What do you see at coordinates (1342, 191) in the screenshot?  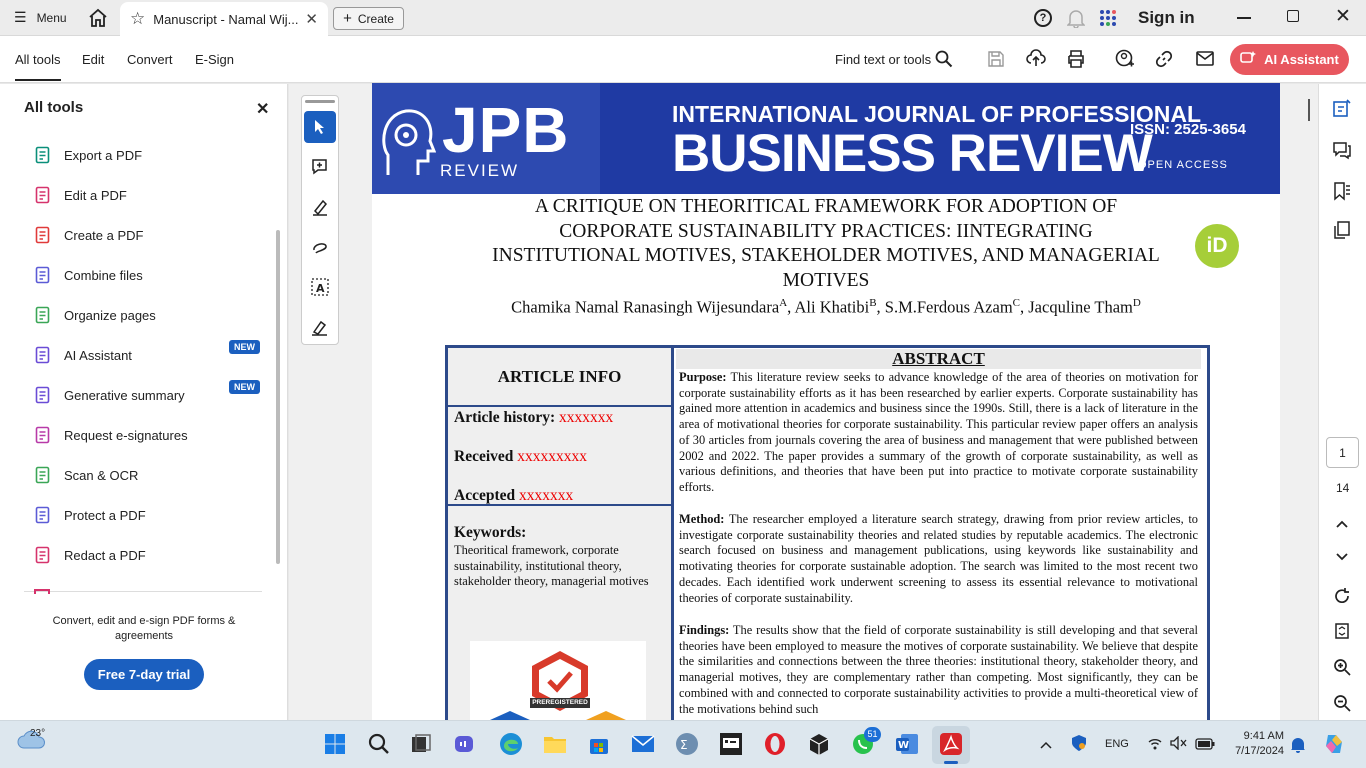 I see `bookmarks-icon` at bounding box center [1342, 191].